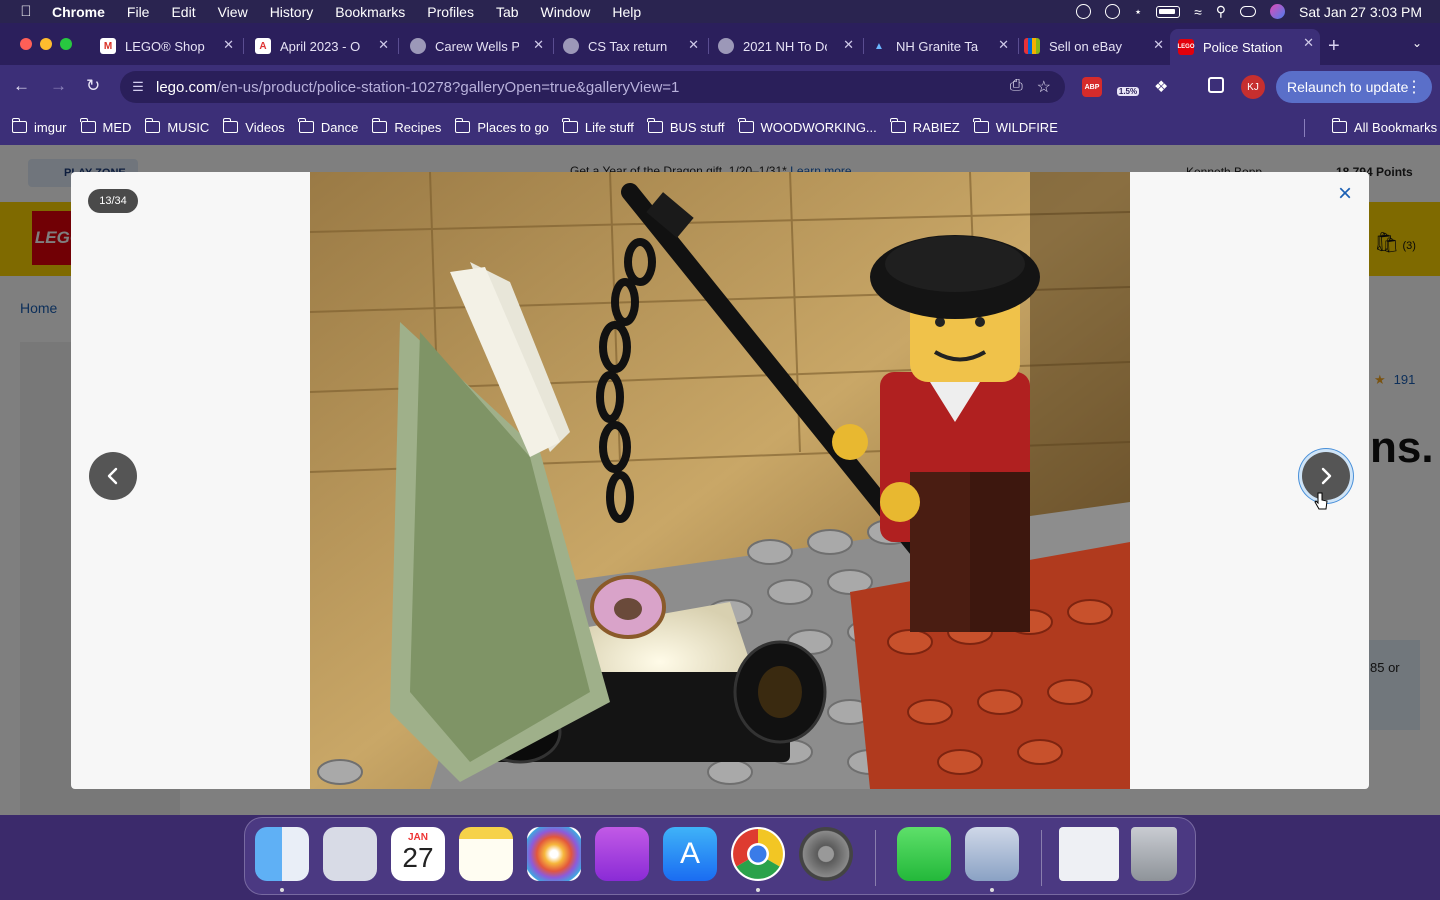 The width and height of the screenshot is (1440, 900). Describe the element at coordinates (350, 854) in the screenshot. I see `launchpad-icon` at that location.